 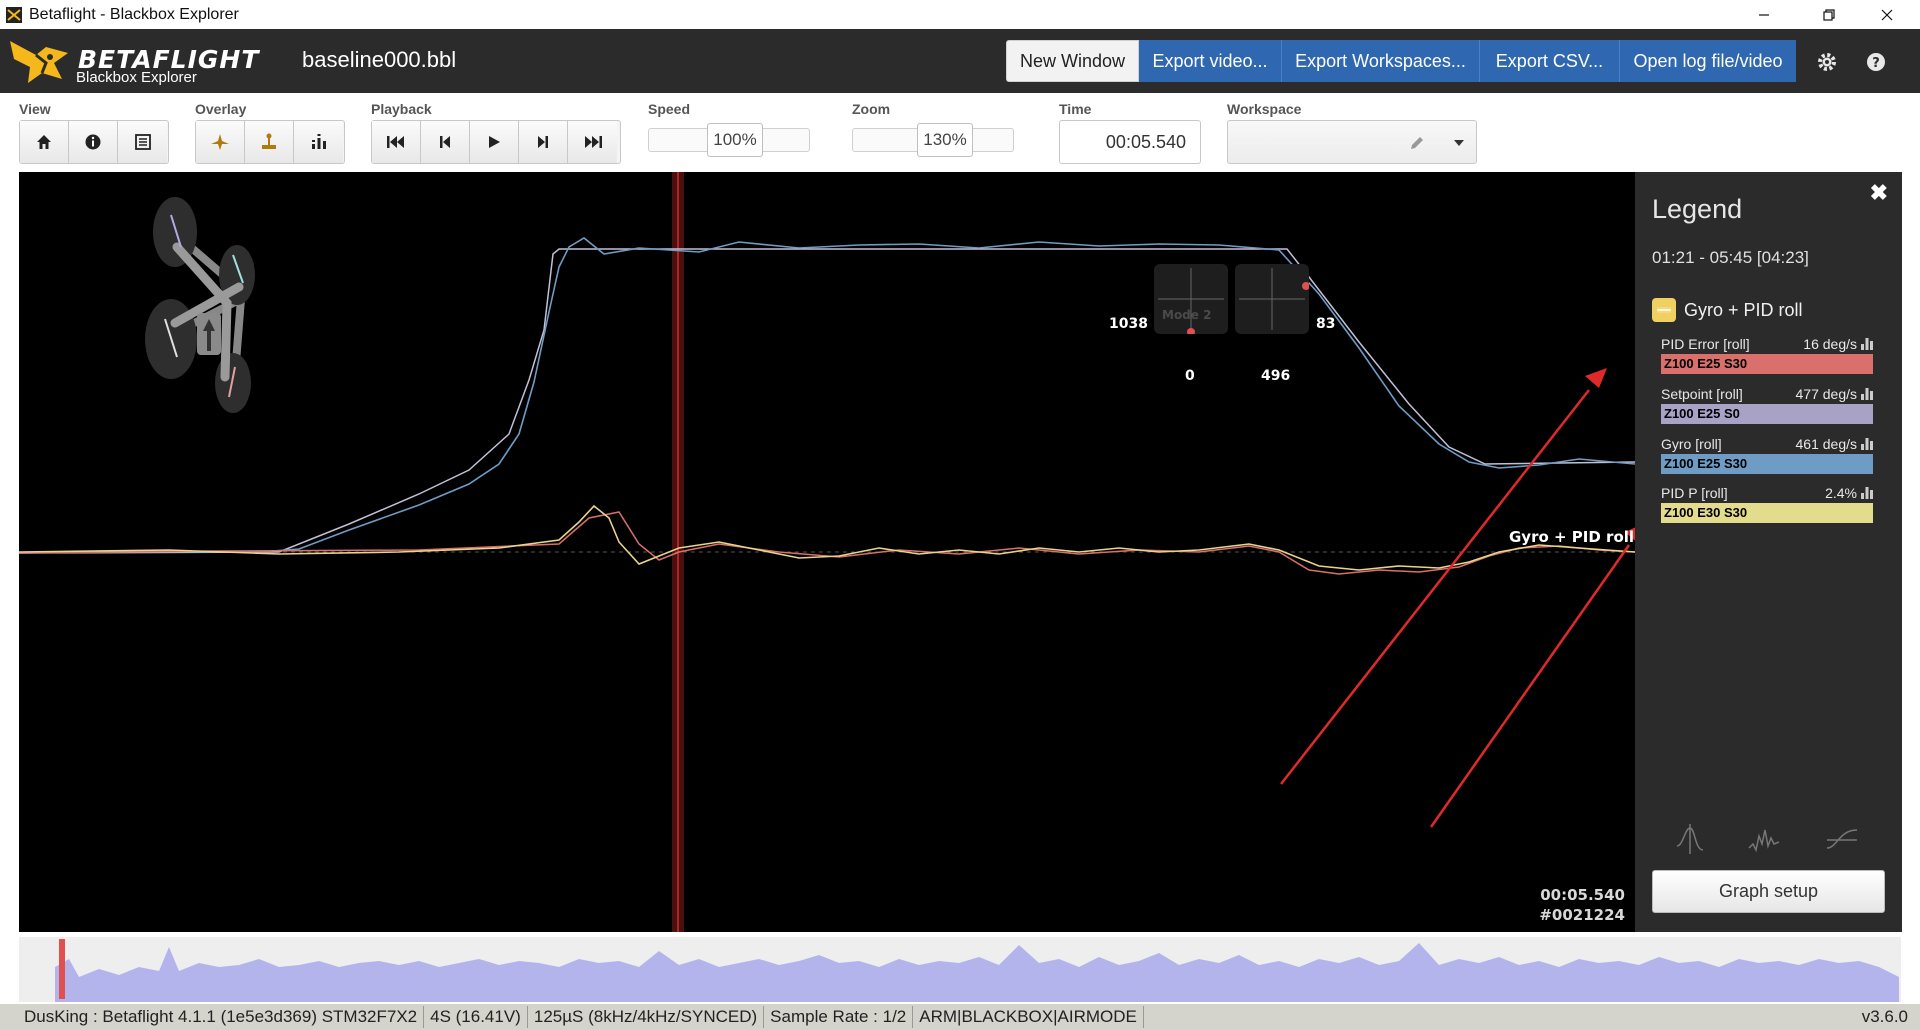 I want to click on step-forward-button, so click(x=543, y=142).